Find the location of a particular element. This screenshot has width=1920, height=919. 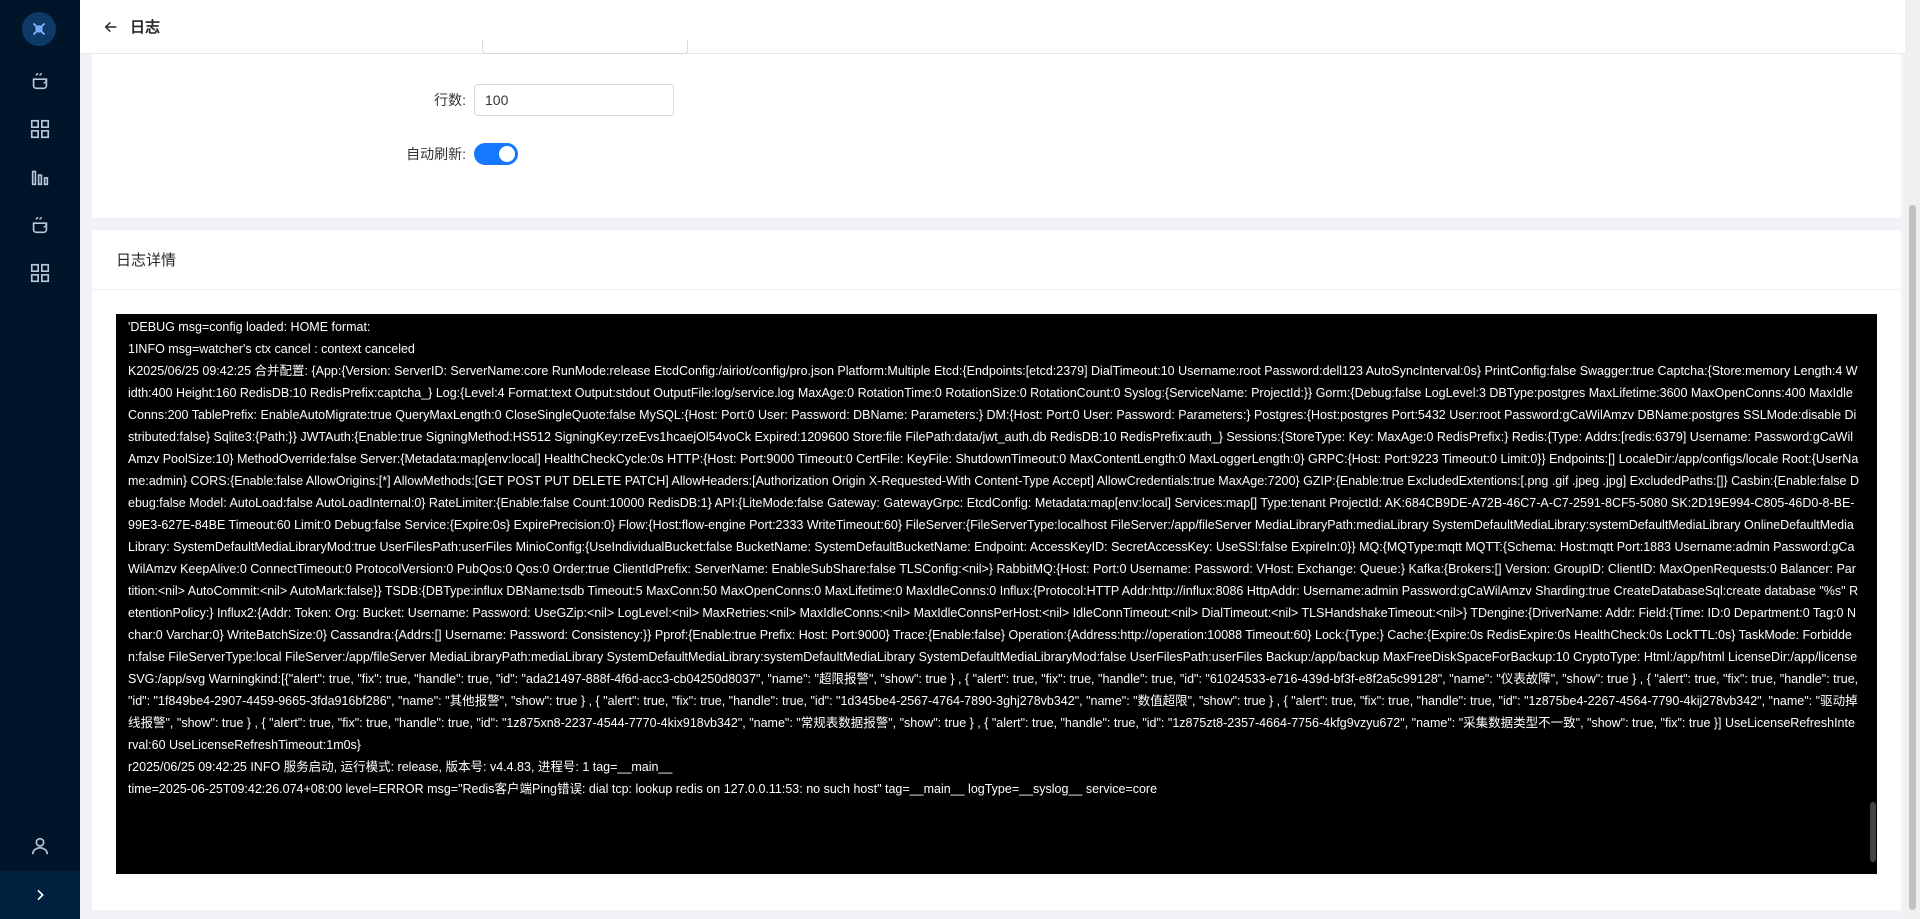

back-button is located at coordinates (111, 27).